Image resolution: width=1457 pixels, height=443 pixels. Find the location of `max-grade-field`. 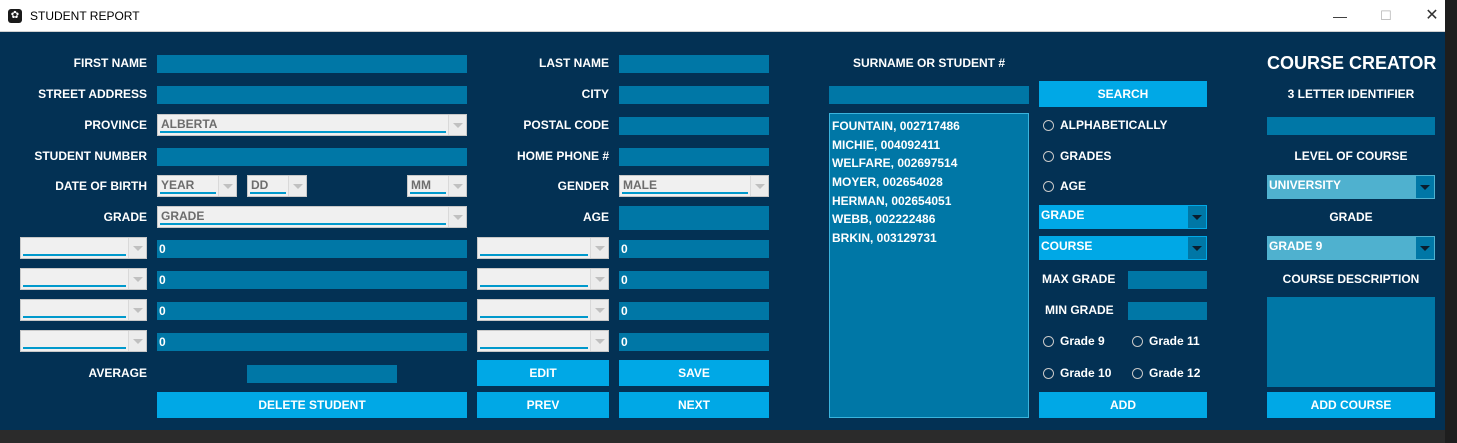

max-grade-field is located at coordinates (1167, 280).